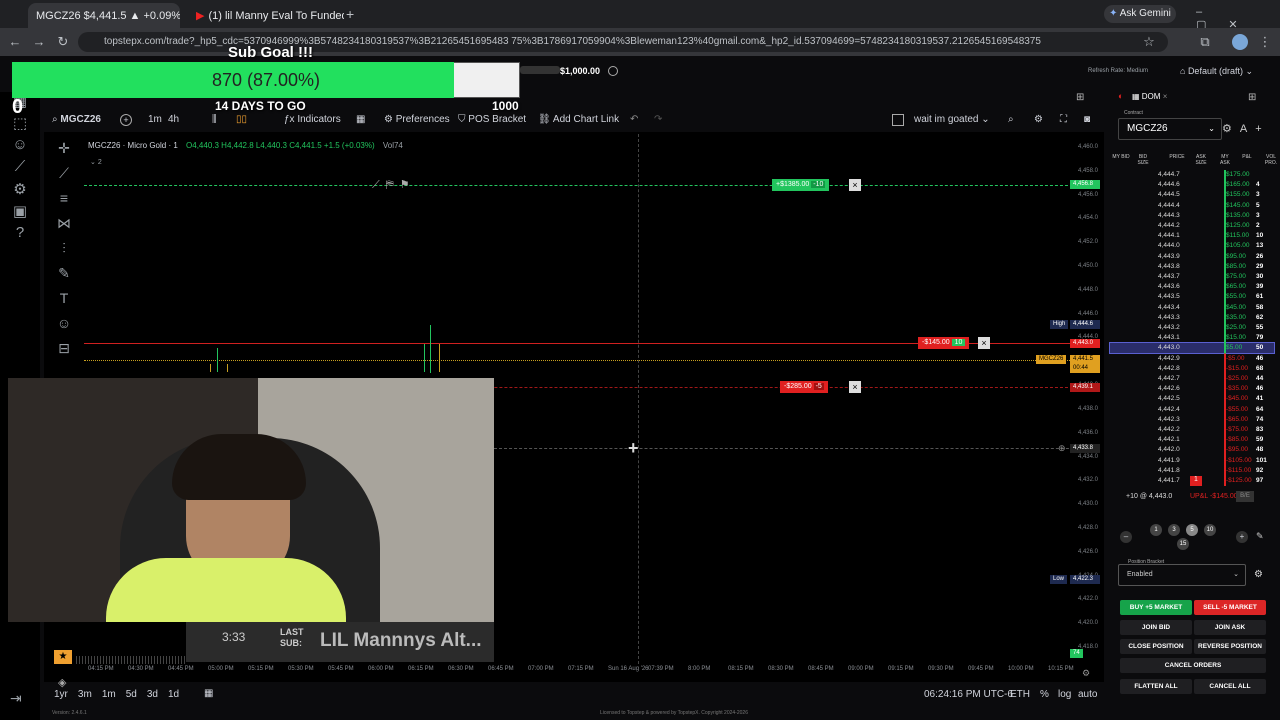 Image resolution: width=1280 pixels, height=720 pixels. Describe the element at coordinates (350, 14) in the screenshot. I see `new-tab-button: +` at that location.